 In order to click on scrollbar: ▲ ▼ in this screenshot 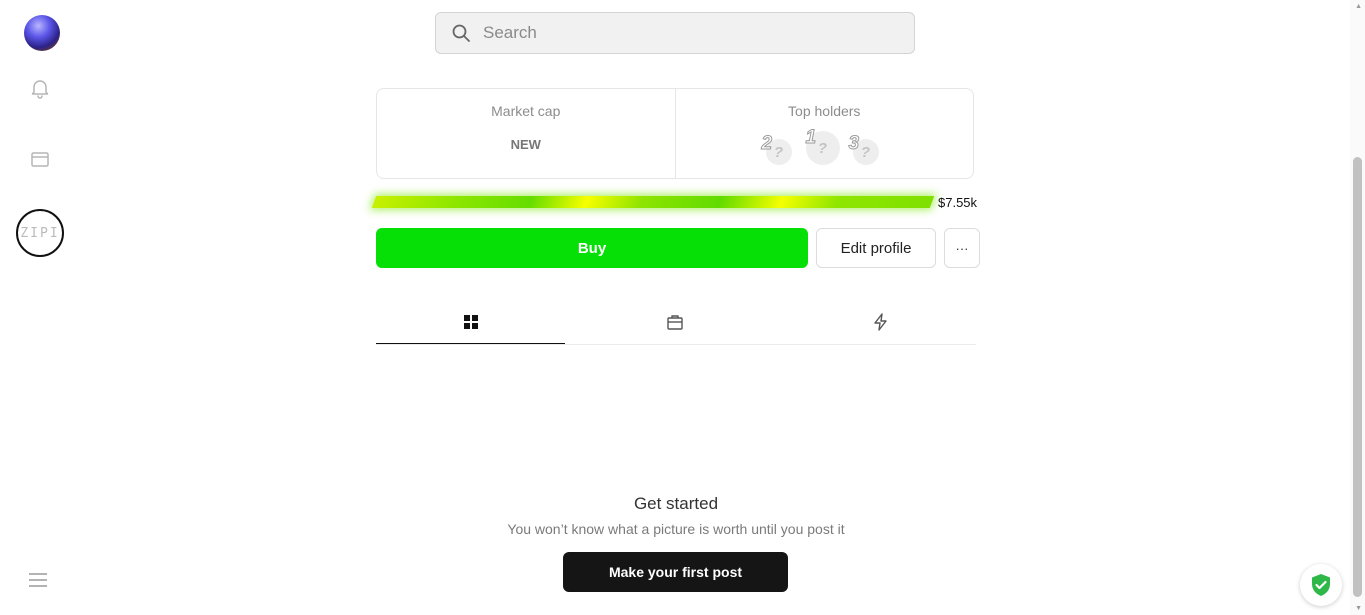, I will do `click(1357, 307)`.